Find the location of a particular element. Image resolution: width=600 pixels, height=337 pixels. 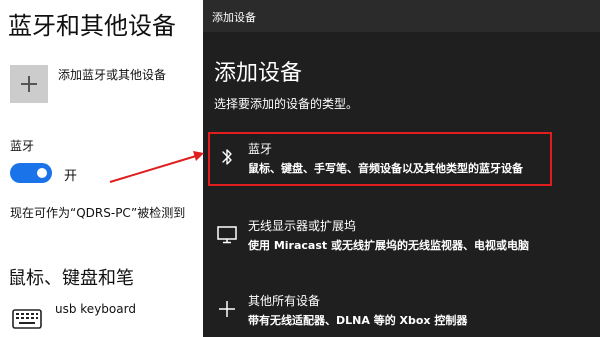

plus-icon is located at coordinates (227, 309).